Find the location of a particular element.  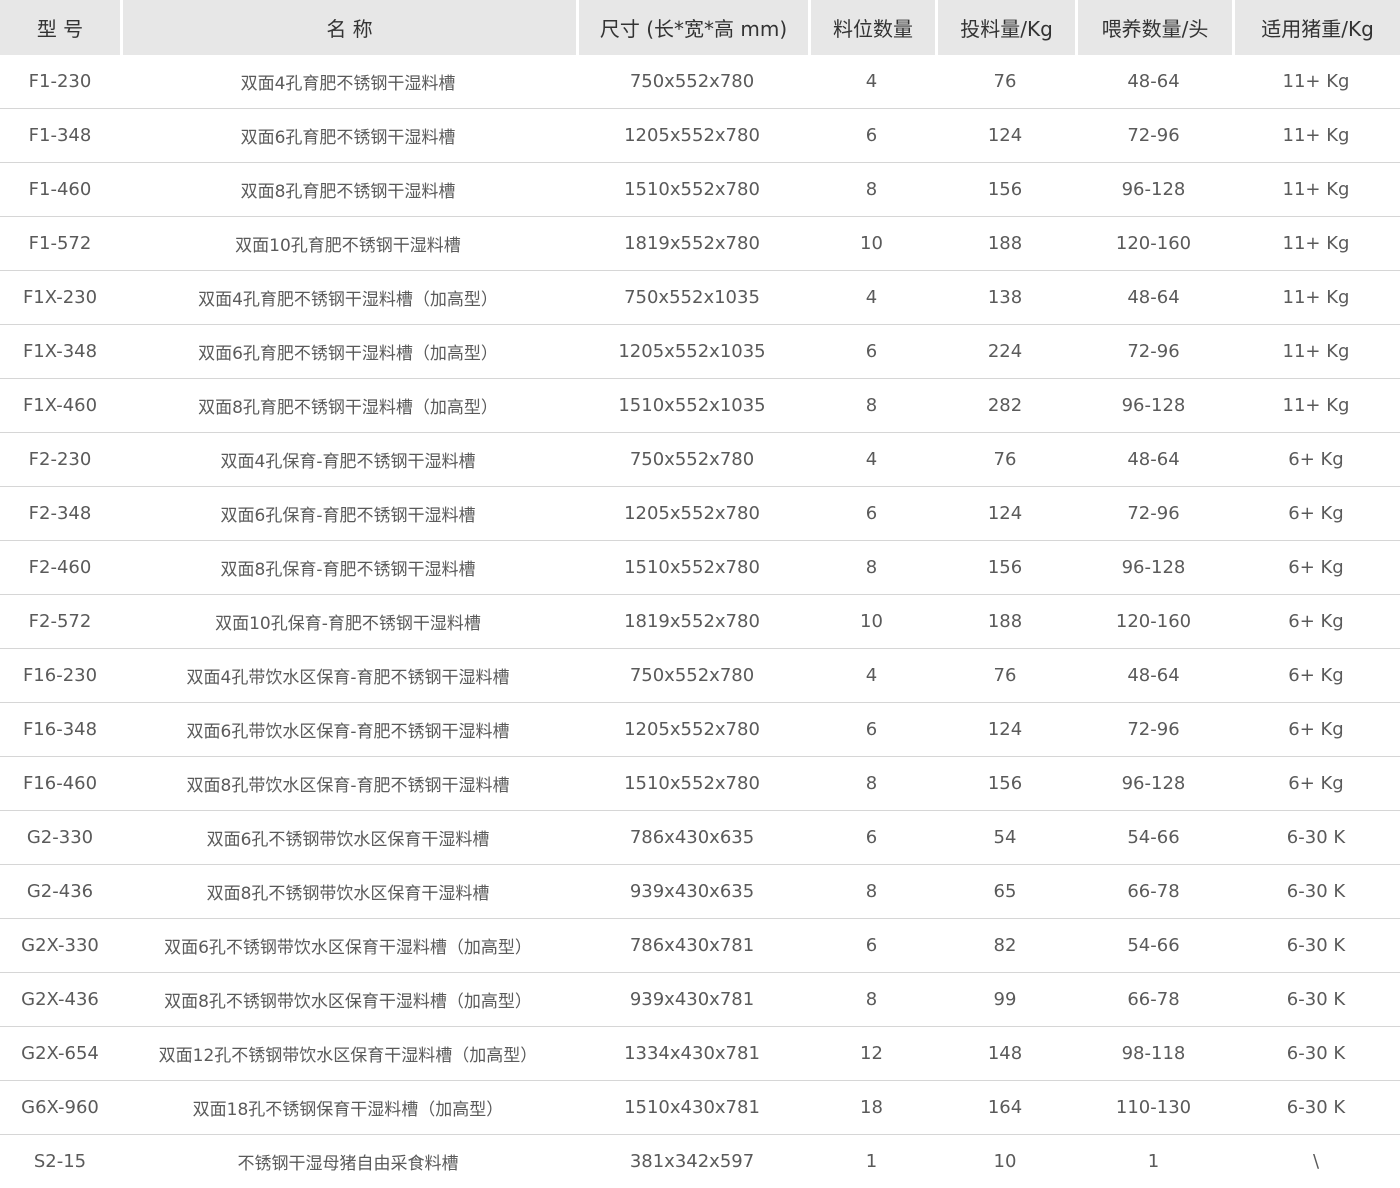

cell-name: 双面6孔不锈钢带饮水区保育干湿料槽（加高型） is located at coordinates (348, 946).